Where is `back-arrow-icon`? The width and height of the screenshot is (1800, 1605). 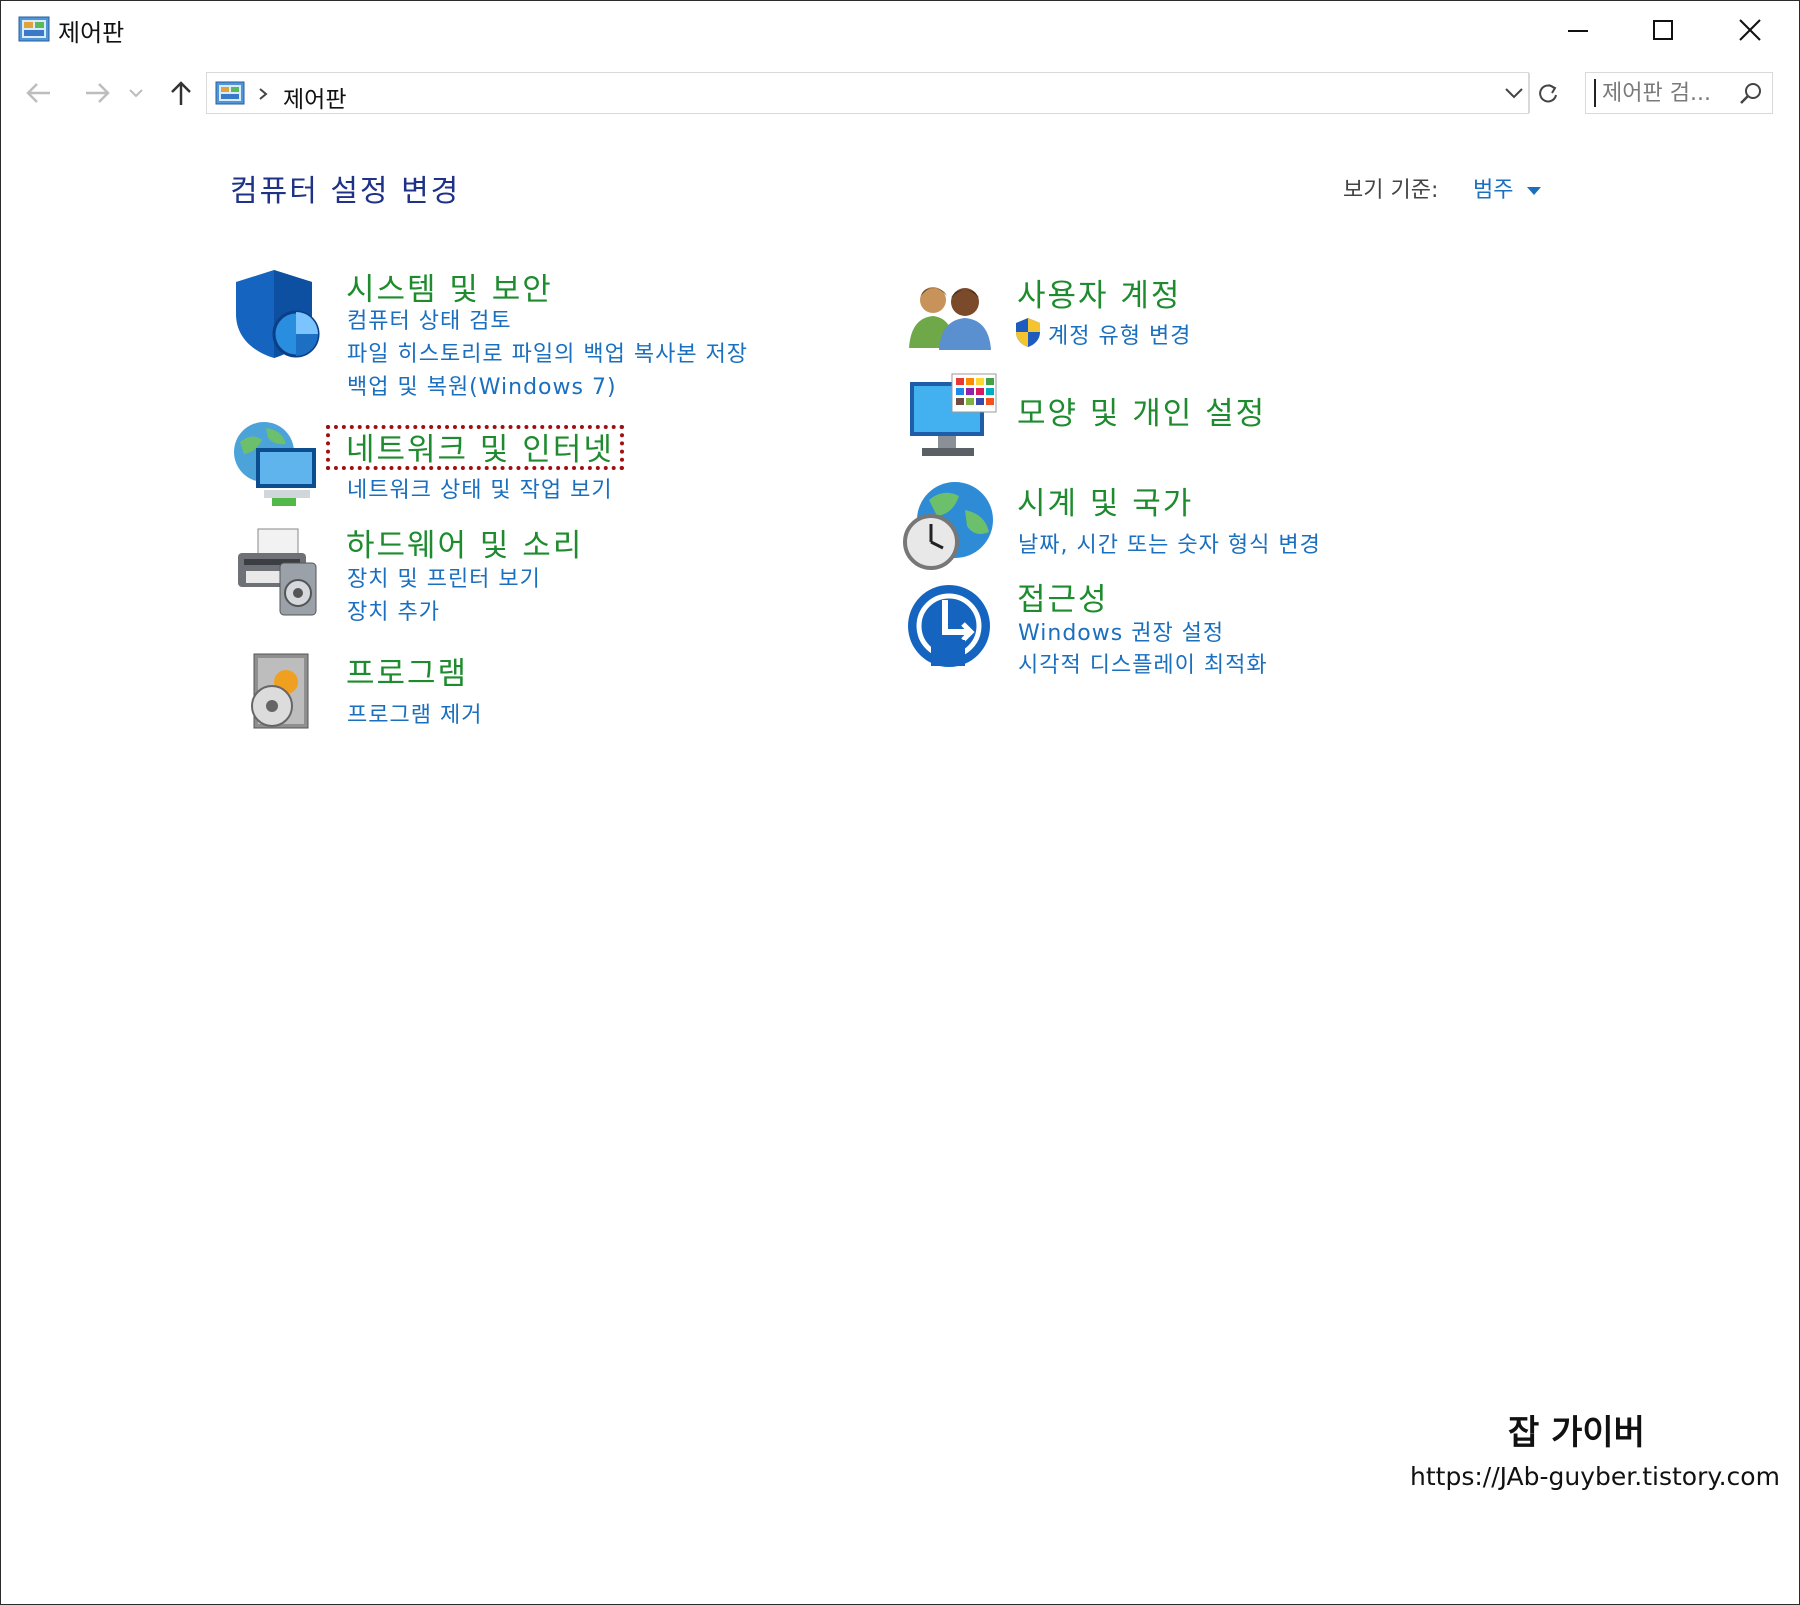 back-arrow-icon is located at coordinates (38, 93).